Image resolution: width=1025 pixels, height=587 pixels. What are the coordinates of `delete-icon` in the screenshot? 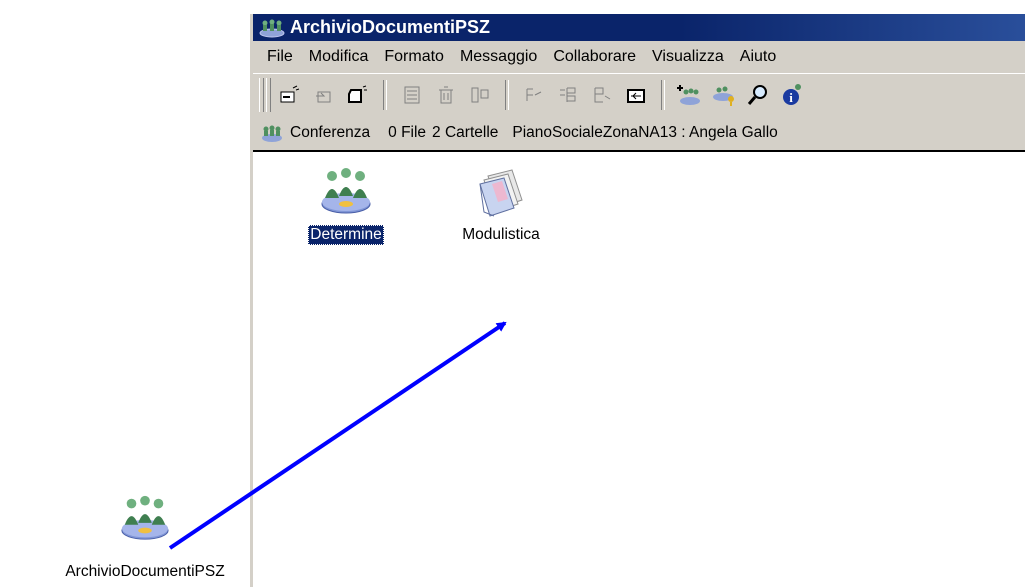 It's located at (446, 95).